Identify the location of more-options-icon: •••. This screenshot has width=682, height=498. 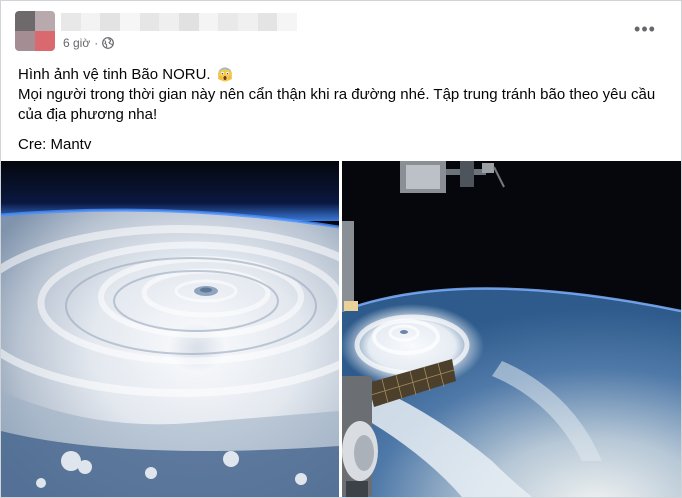
(645, 29).